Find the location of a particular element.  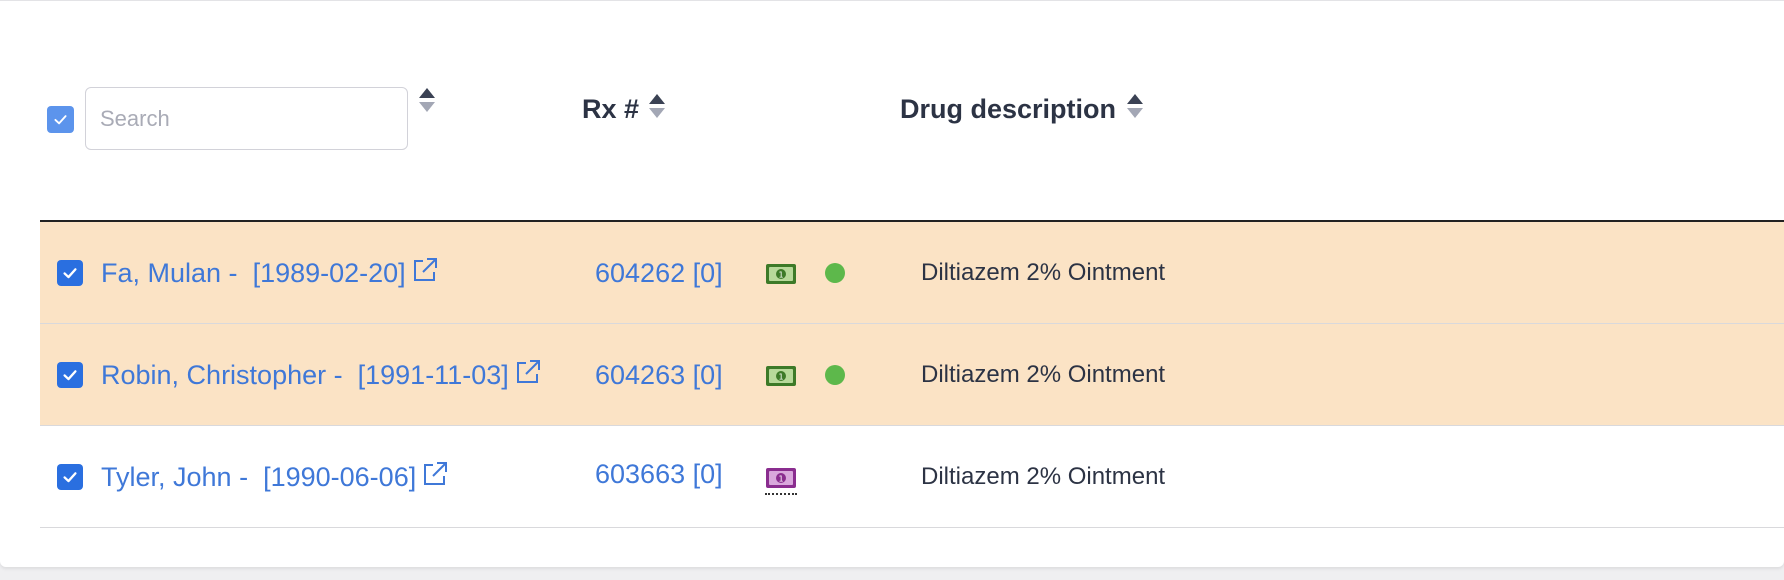

patient-link: Tyler, John - [1990-06-06] is located at coordinates (275, 477).